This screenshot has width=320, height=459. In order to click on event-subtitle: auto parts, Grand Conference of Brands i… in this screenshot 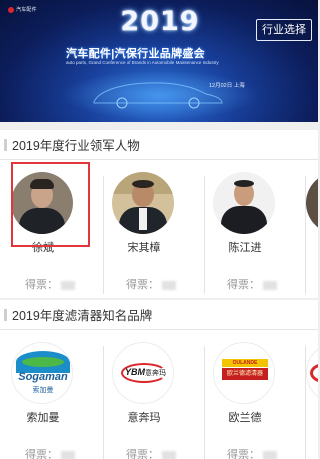, I will do `click(142, 62)`.